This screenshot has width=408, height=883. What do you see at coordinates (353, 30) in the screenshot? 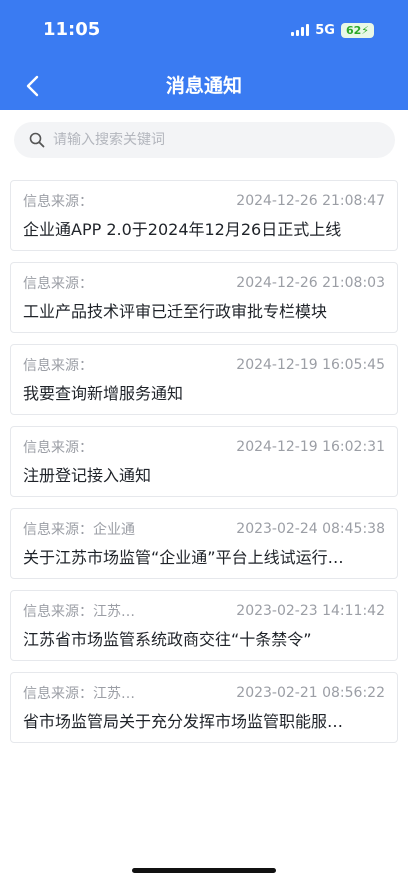
I see `battery-level: 62` at bounding box center [353, 30].